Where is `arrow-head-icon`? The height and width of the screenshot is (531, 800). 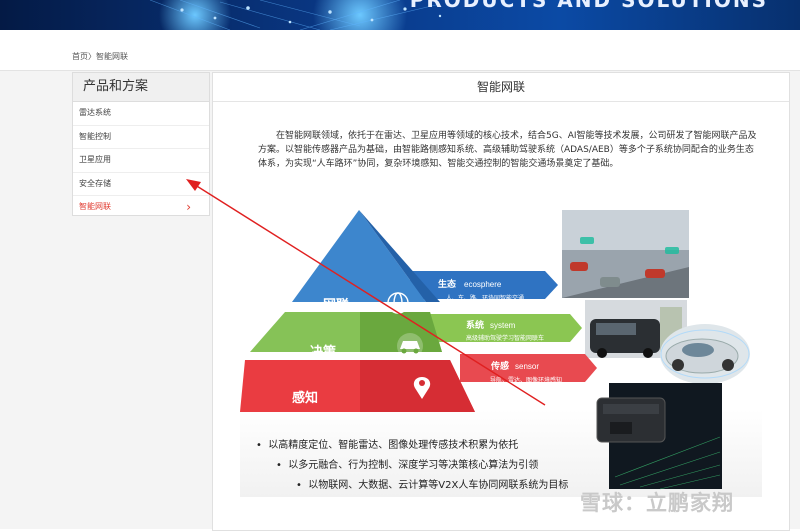 arrow-head-icon is located at coordinates (193, 185).